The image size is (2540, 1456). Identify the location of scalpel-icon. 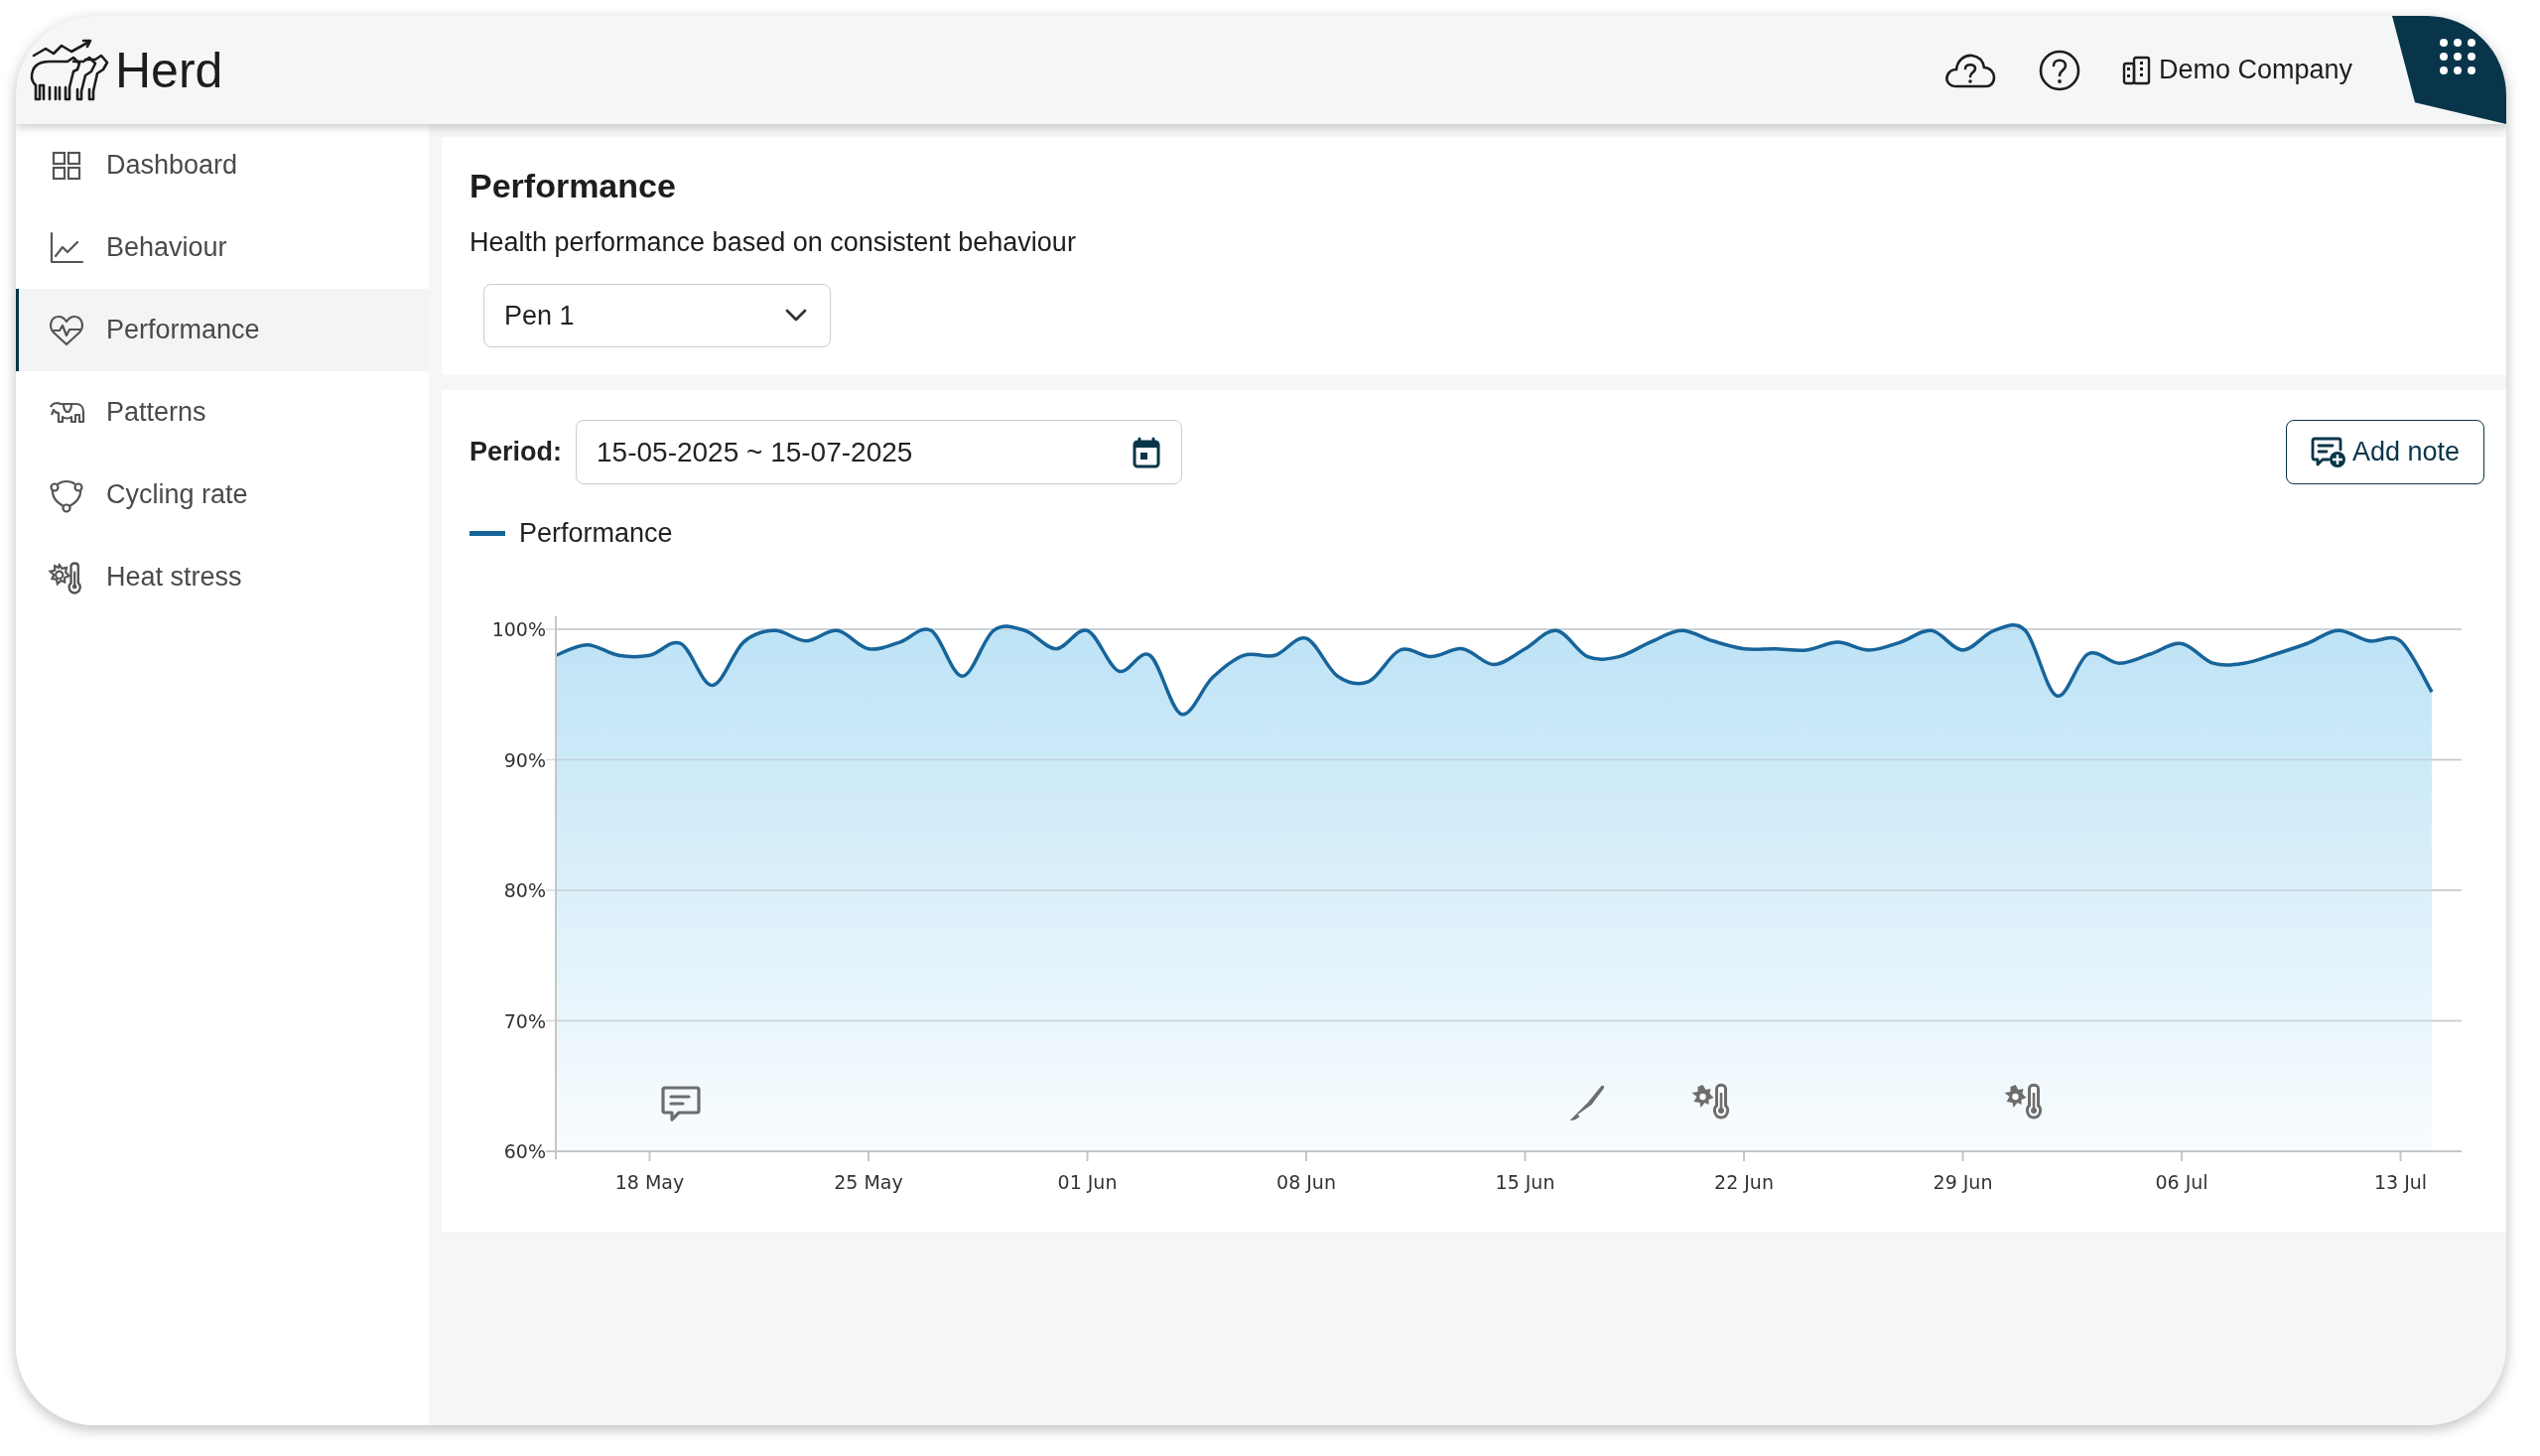
(1587, 1103).